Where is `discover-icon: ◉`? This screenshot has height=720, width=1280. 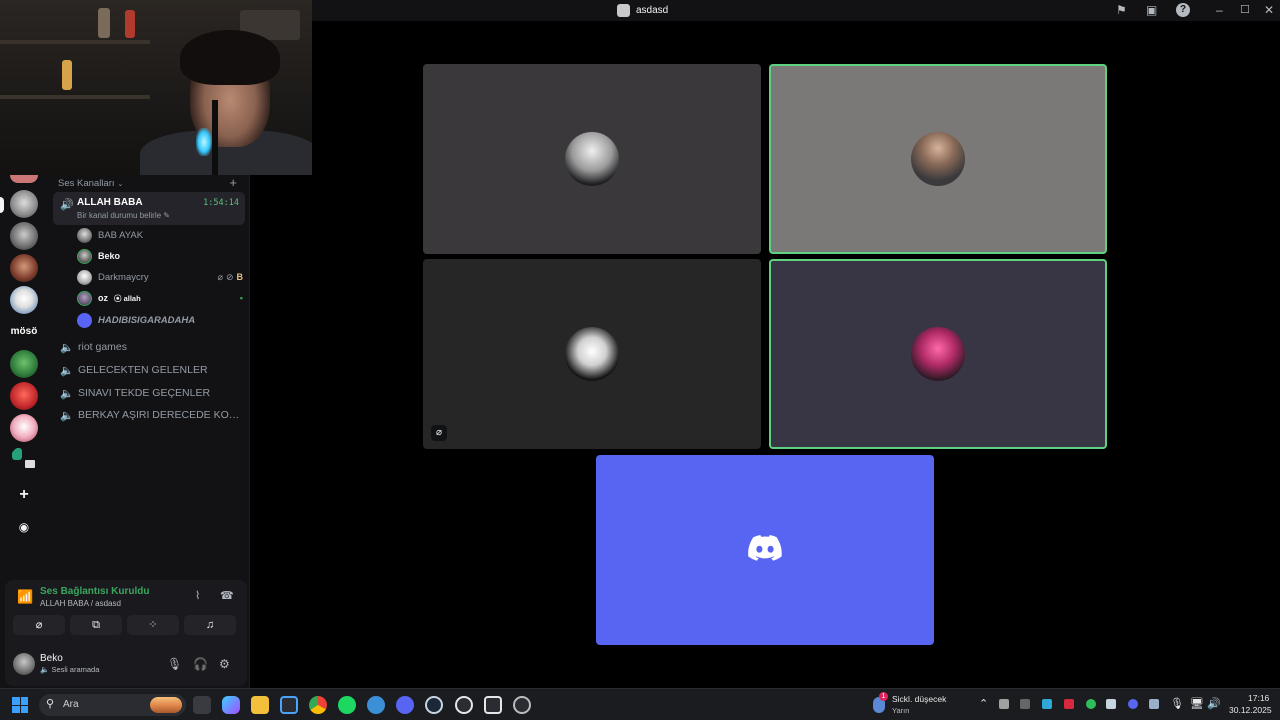
discover-icon: ◉ is located at coordinates (24, 528).